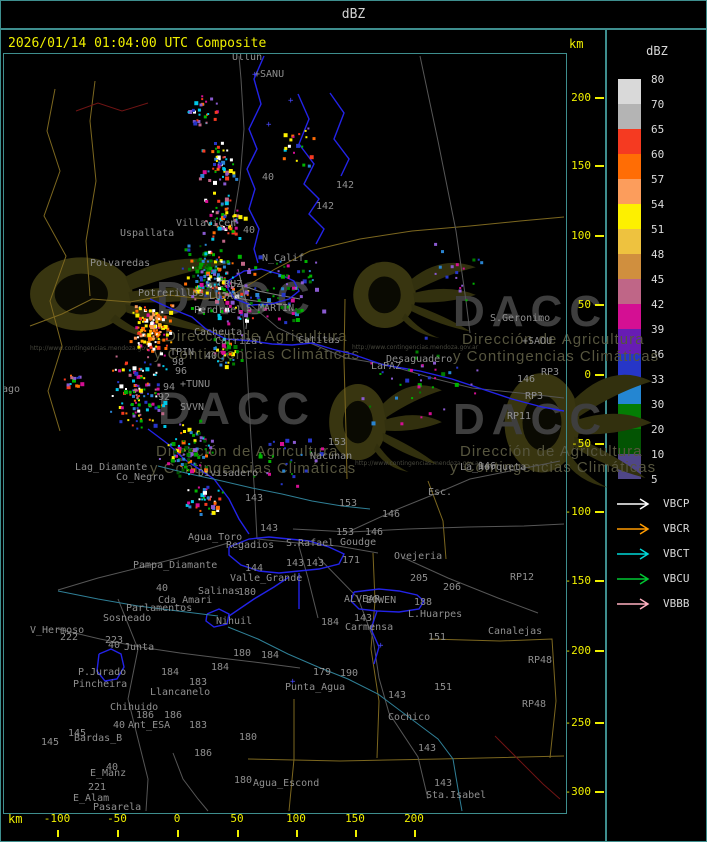  Describe the element at coordinates (659, 503) in the screenshot. I see `vector-legend-row: VBCP` at that location.